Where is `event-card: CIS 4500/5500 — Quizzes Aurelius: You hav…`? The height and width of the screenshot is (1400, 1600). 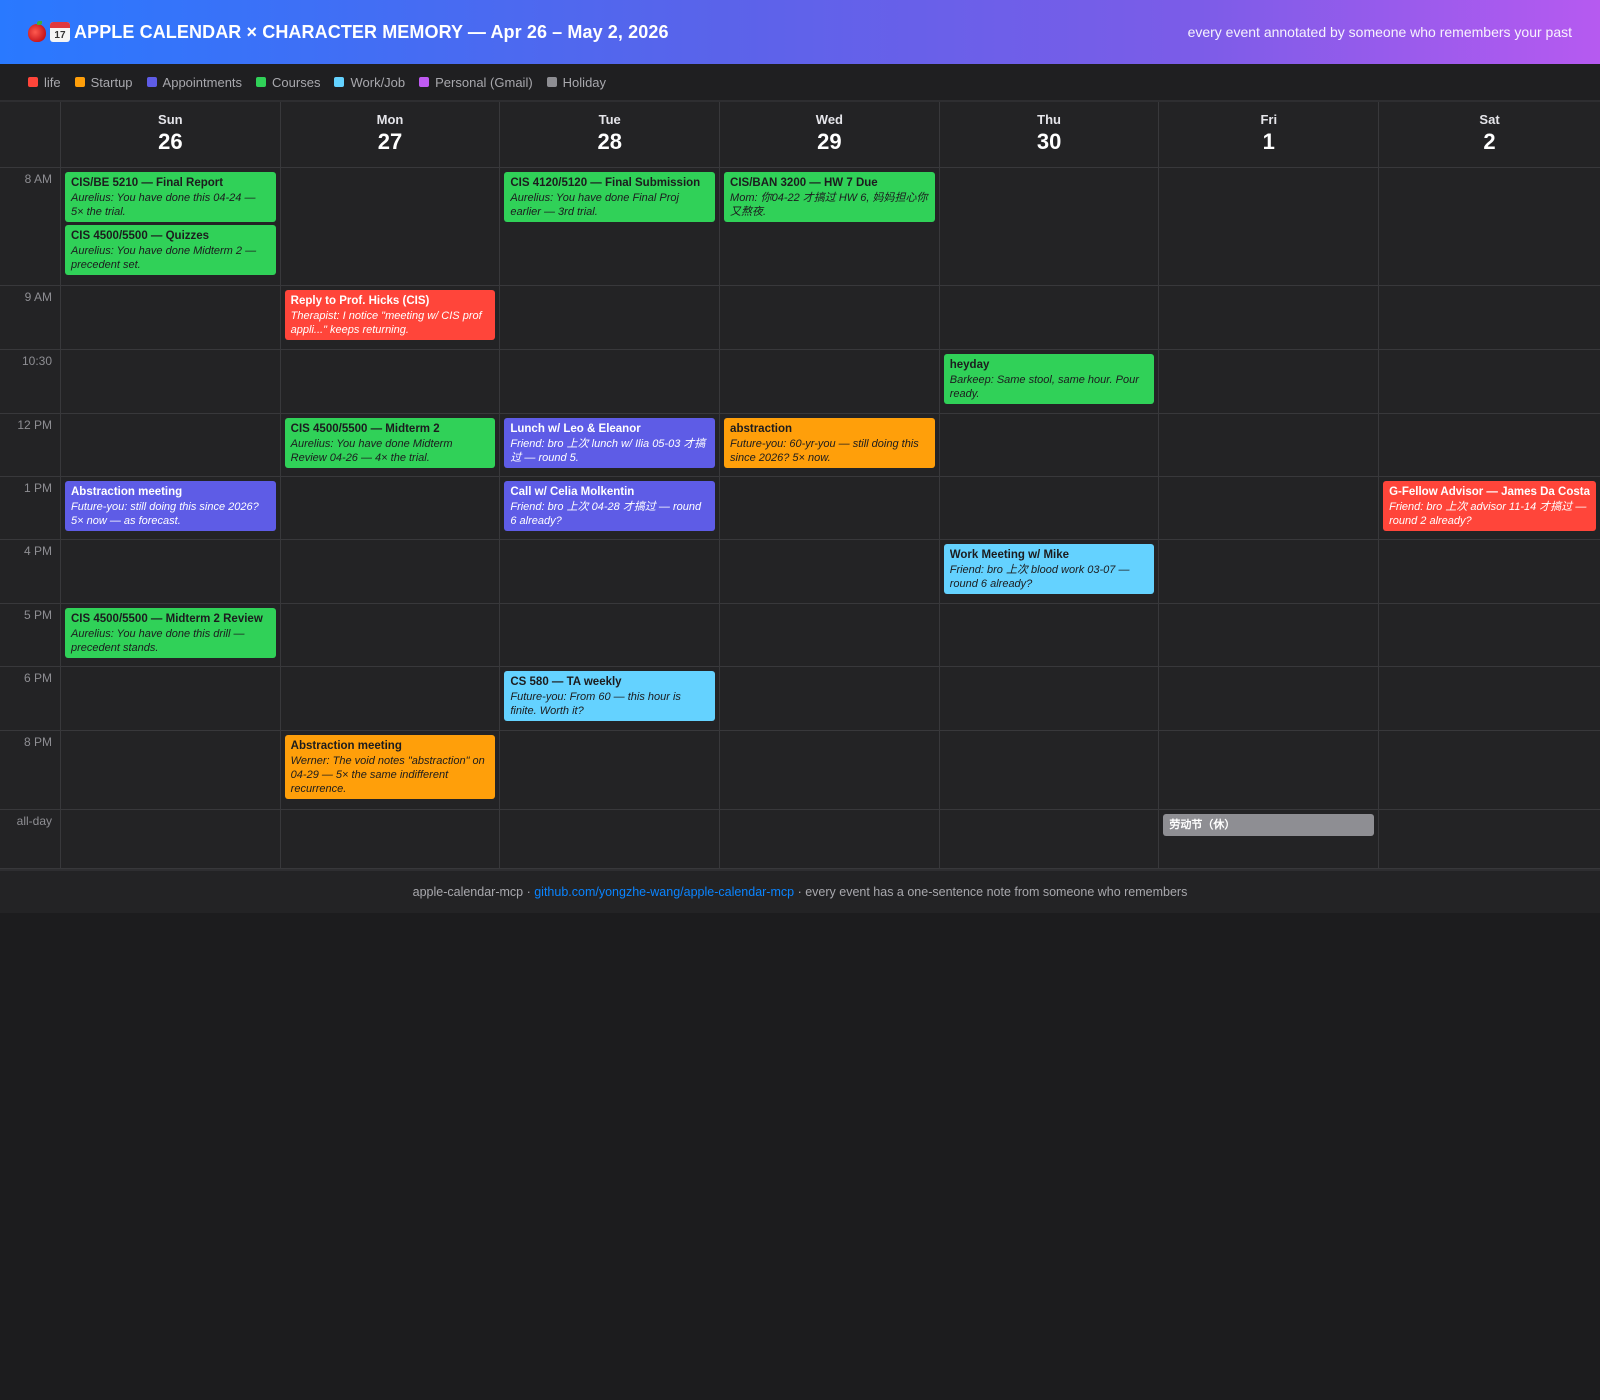 event-card: CIS 4500/5500 — Quizzes Aurelius: You hav… is located at coordinates (170, 250).